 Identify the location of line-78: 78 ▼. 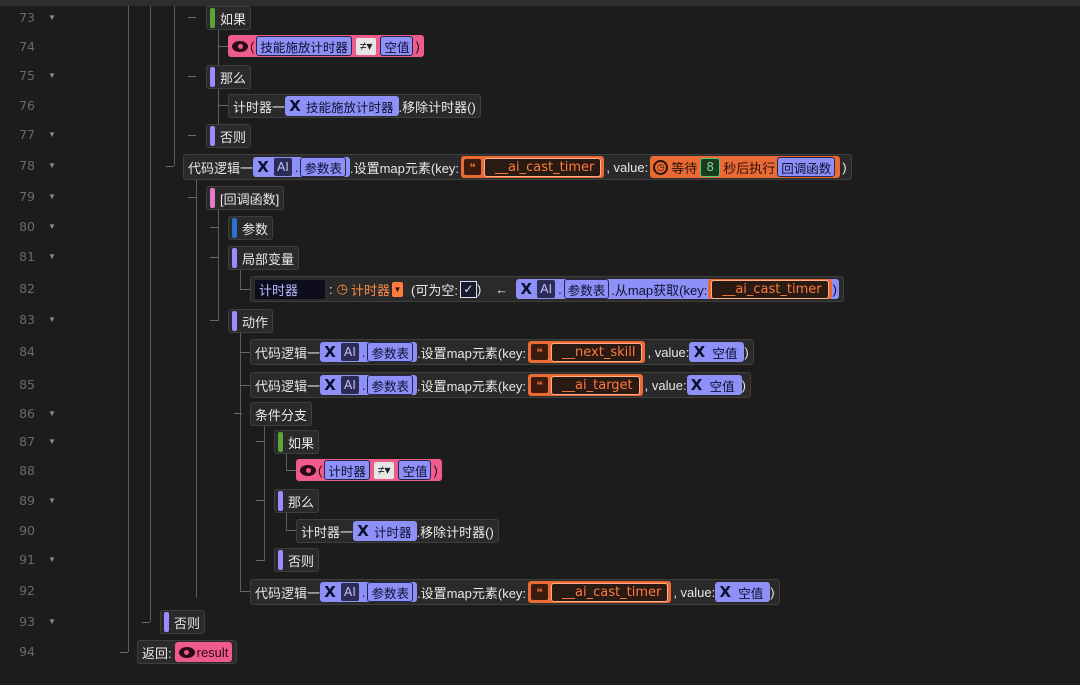
(40, 165).